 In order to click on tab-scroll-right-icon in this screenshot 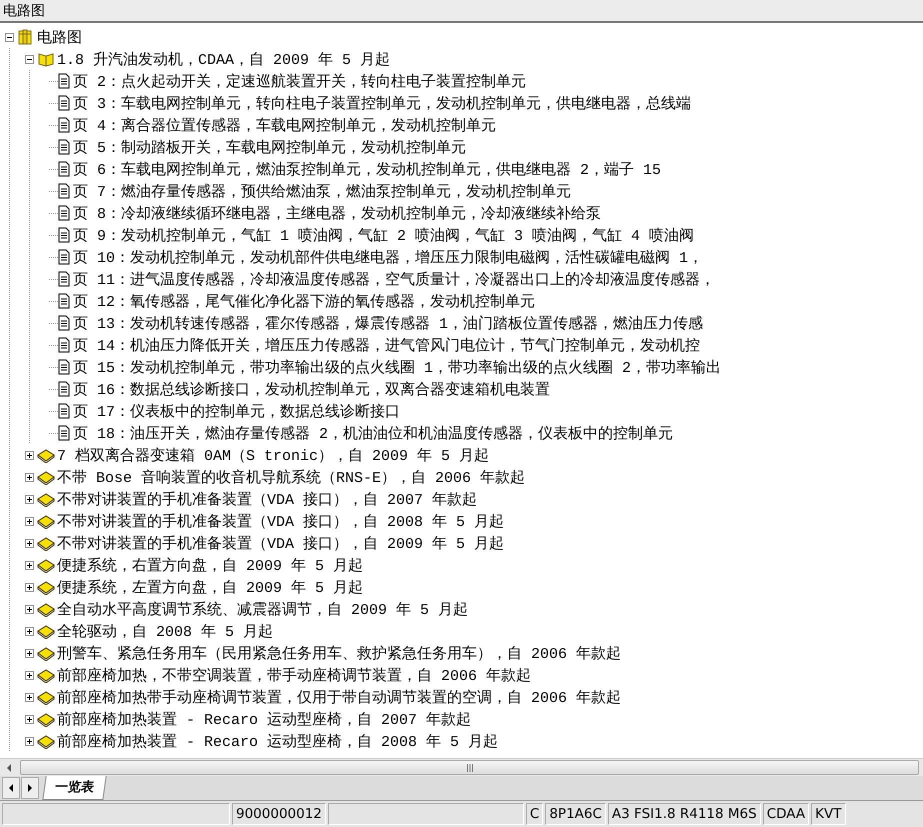, I will do `click(30, 788)`.